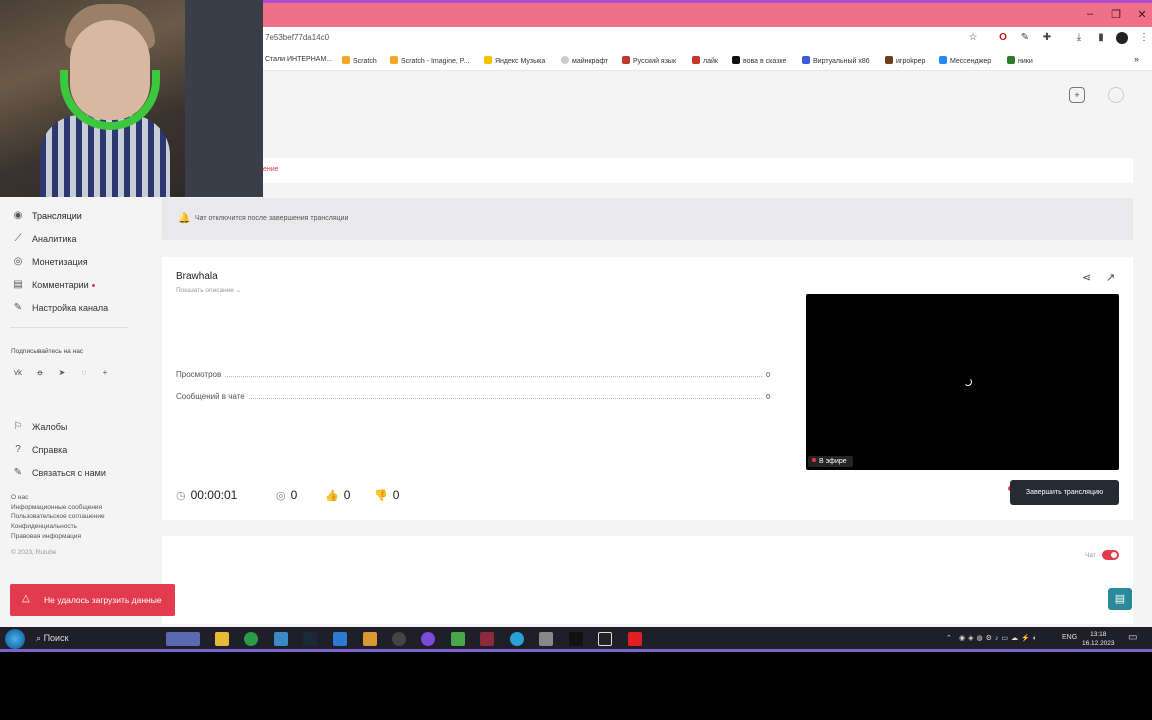 This screenshot has width=1152, height=720. I want to click on extension-icon: ✎, so click(1025, 38).